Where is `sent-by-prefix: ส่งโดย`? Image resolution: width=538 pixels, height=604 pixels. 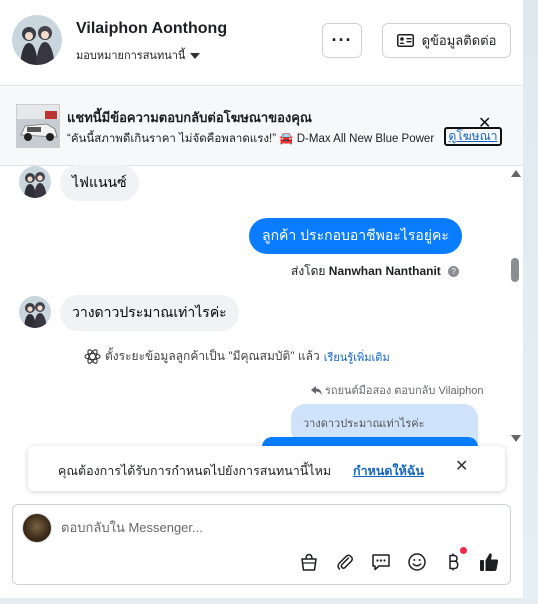 sent-by-prefix: ส่งโดย is located at coordinates (308, 271).